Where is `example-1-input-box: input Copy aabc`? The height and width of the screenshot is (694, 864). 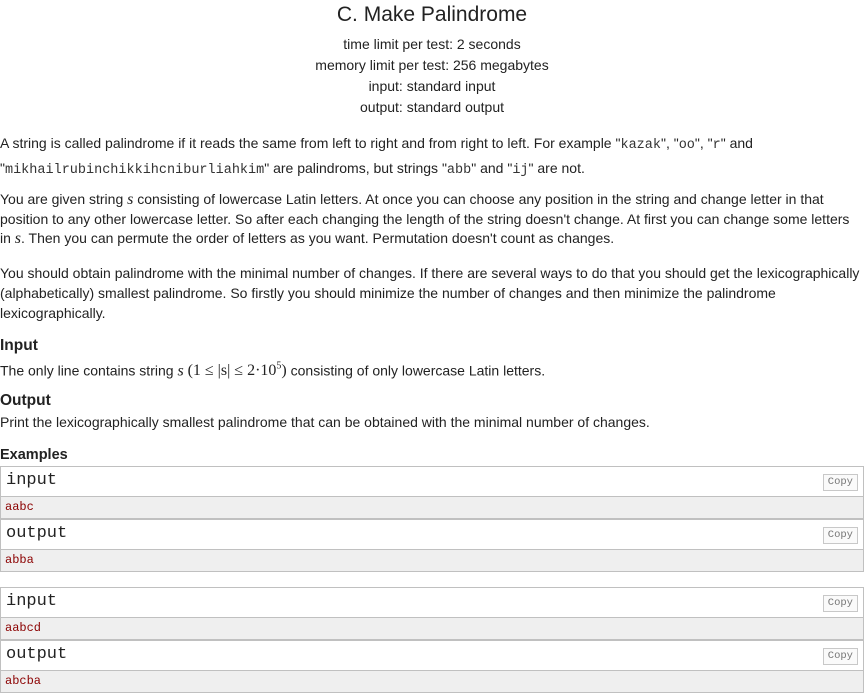
example-1-input-box: input Copy aabc is located at coordinates (432, 492).